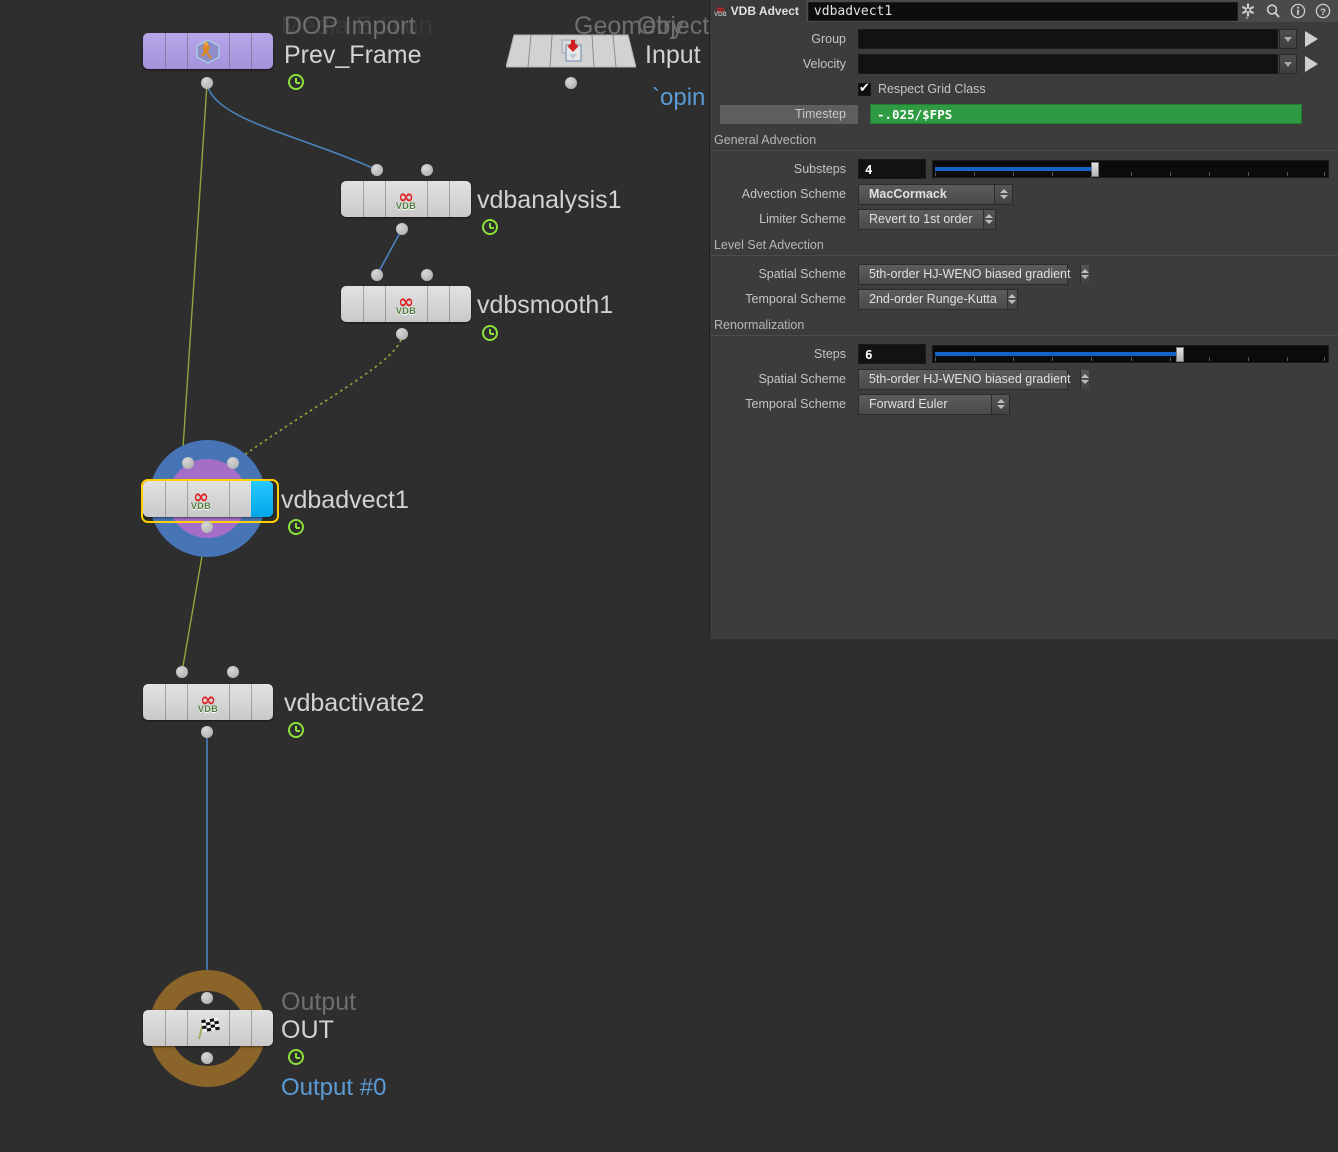  Describe the element at coordinates (1289, 11) in the screenshot. I see `header-icon-group: ?` at that location.